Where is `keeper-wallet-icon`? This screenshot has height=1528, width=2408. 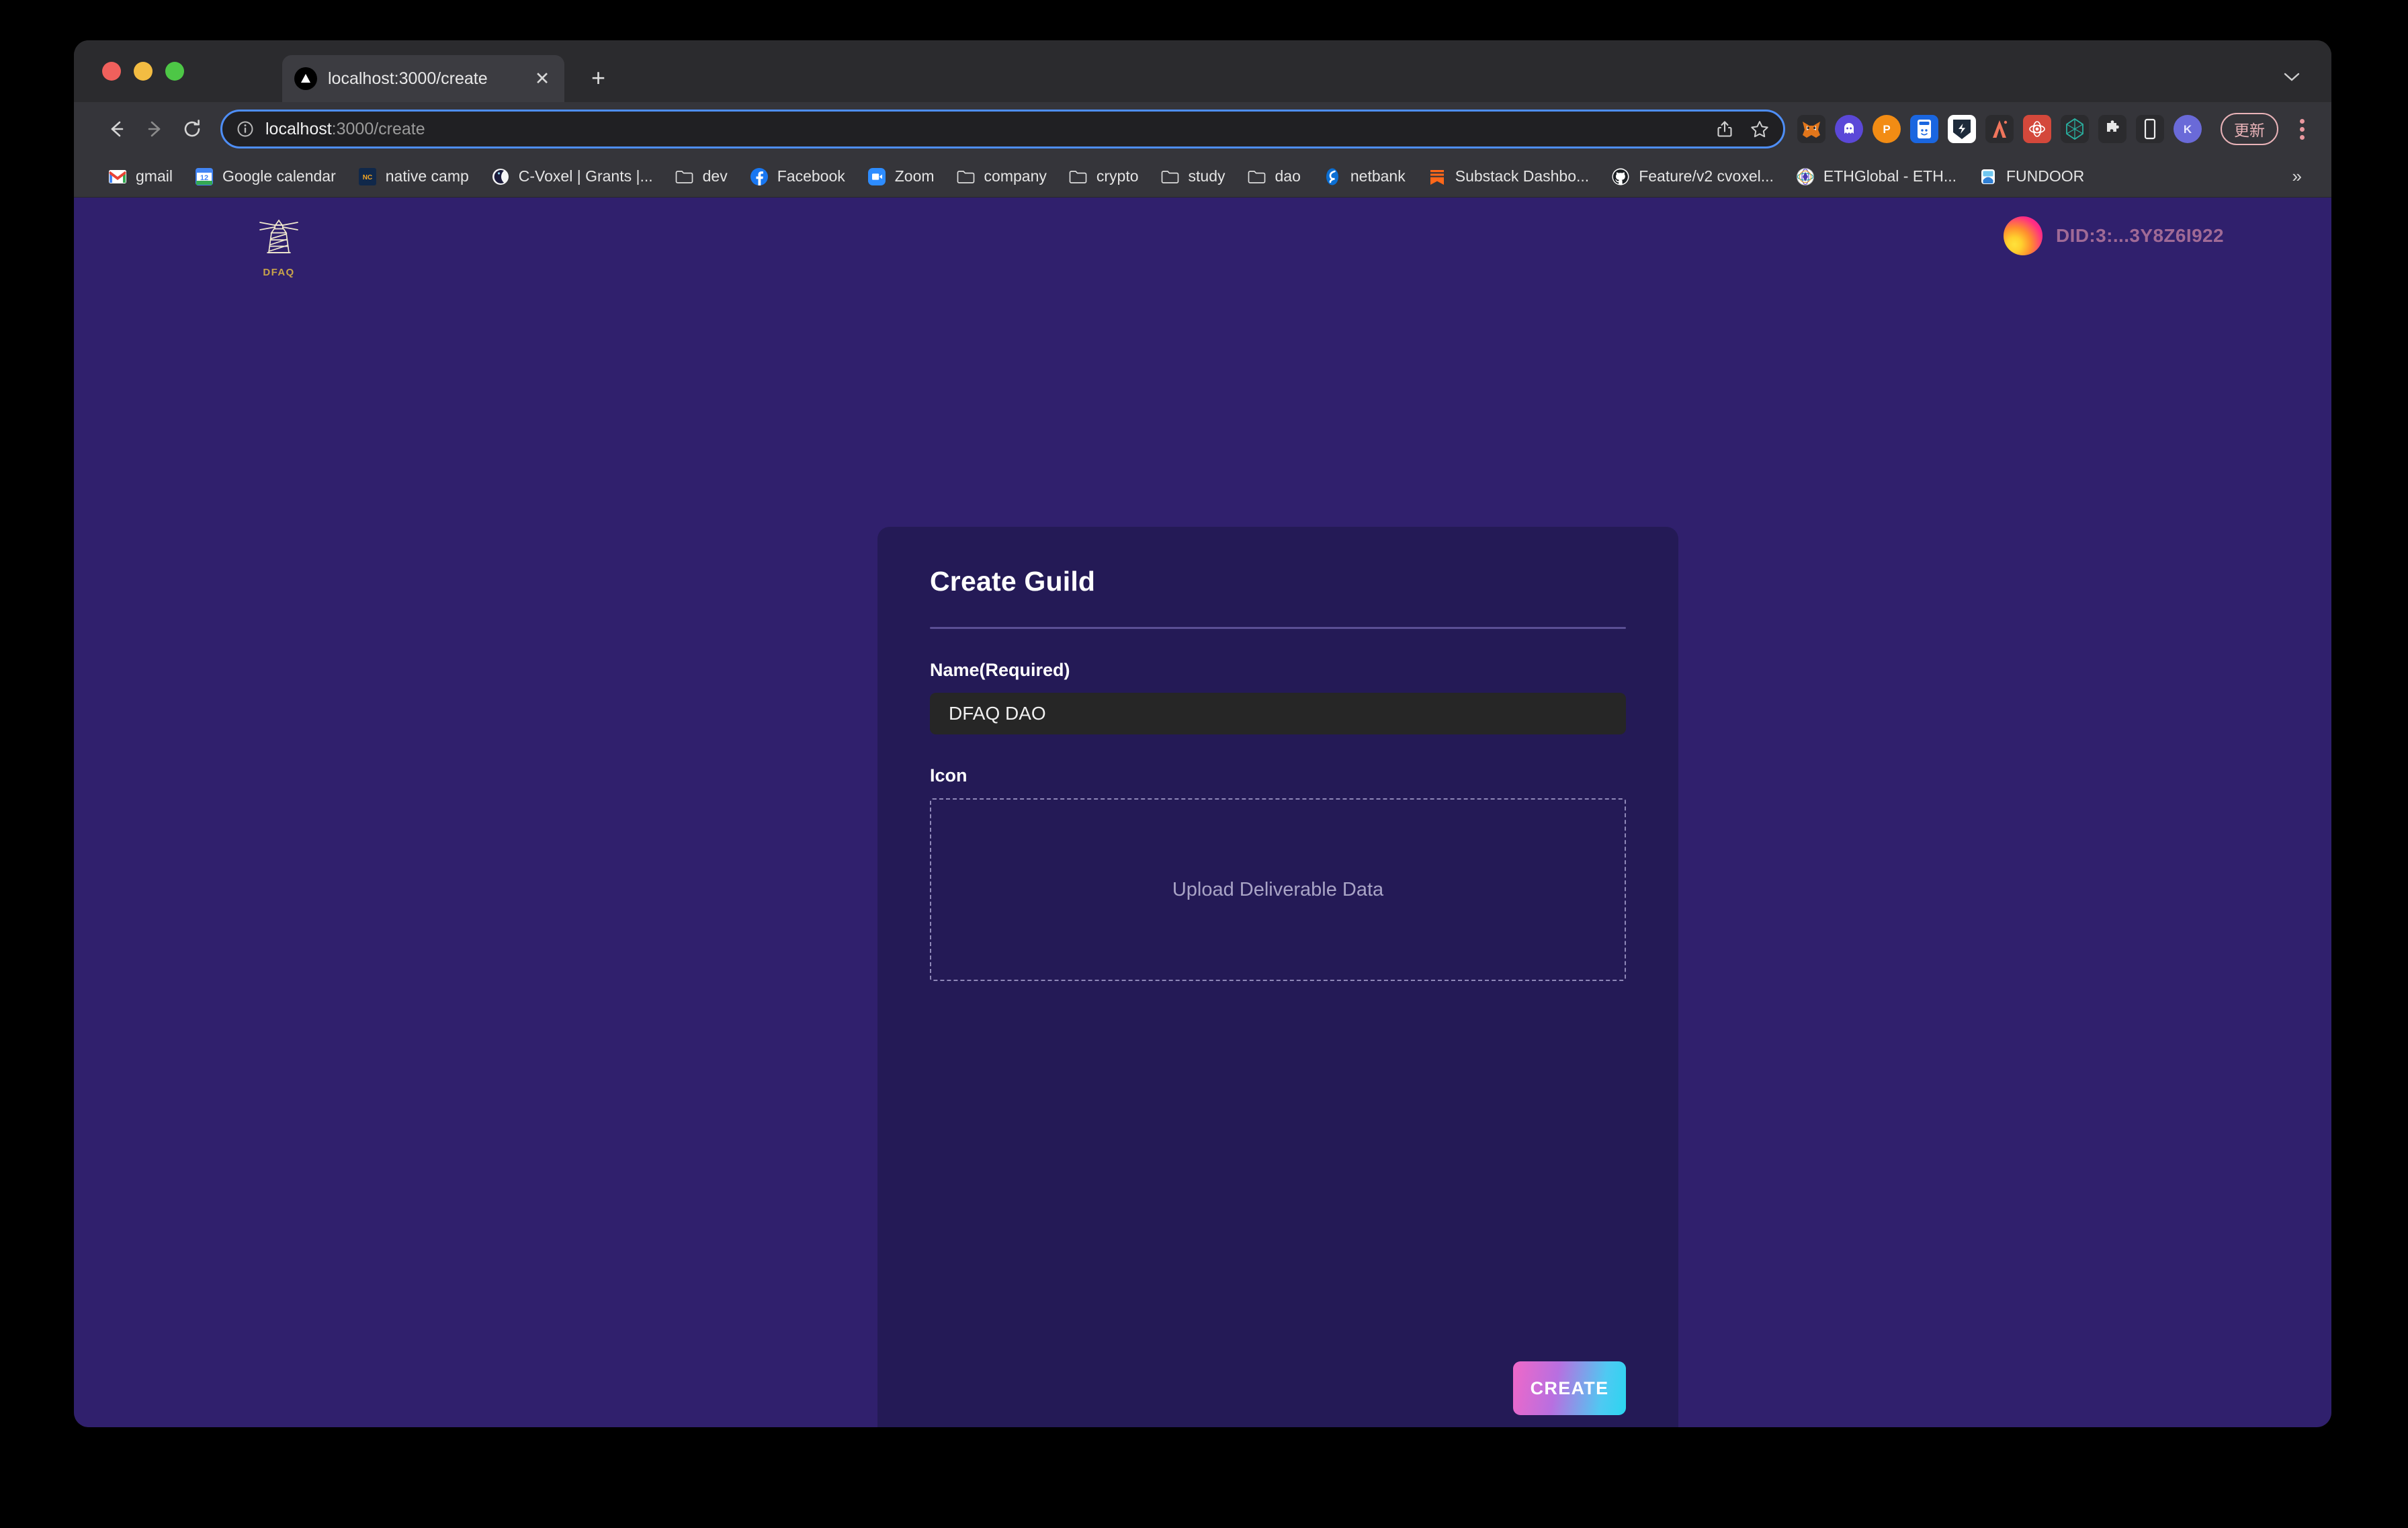
keeper-wallet-icon is located at coordinates (1924, 129).